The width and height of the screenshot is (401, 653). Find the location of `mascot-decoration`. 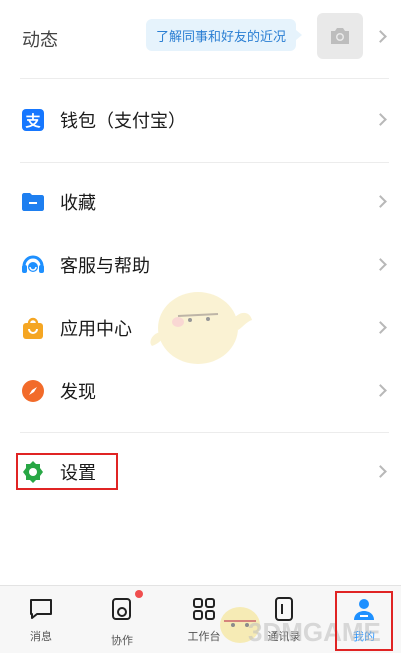

mascot-decoration is located at coordinates (202, 327).